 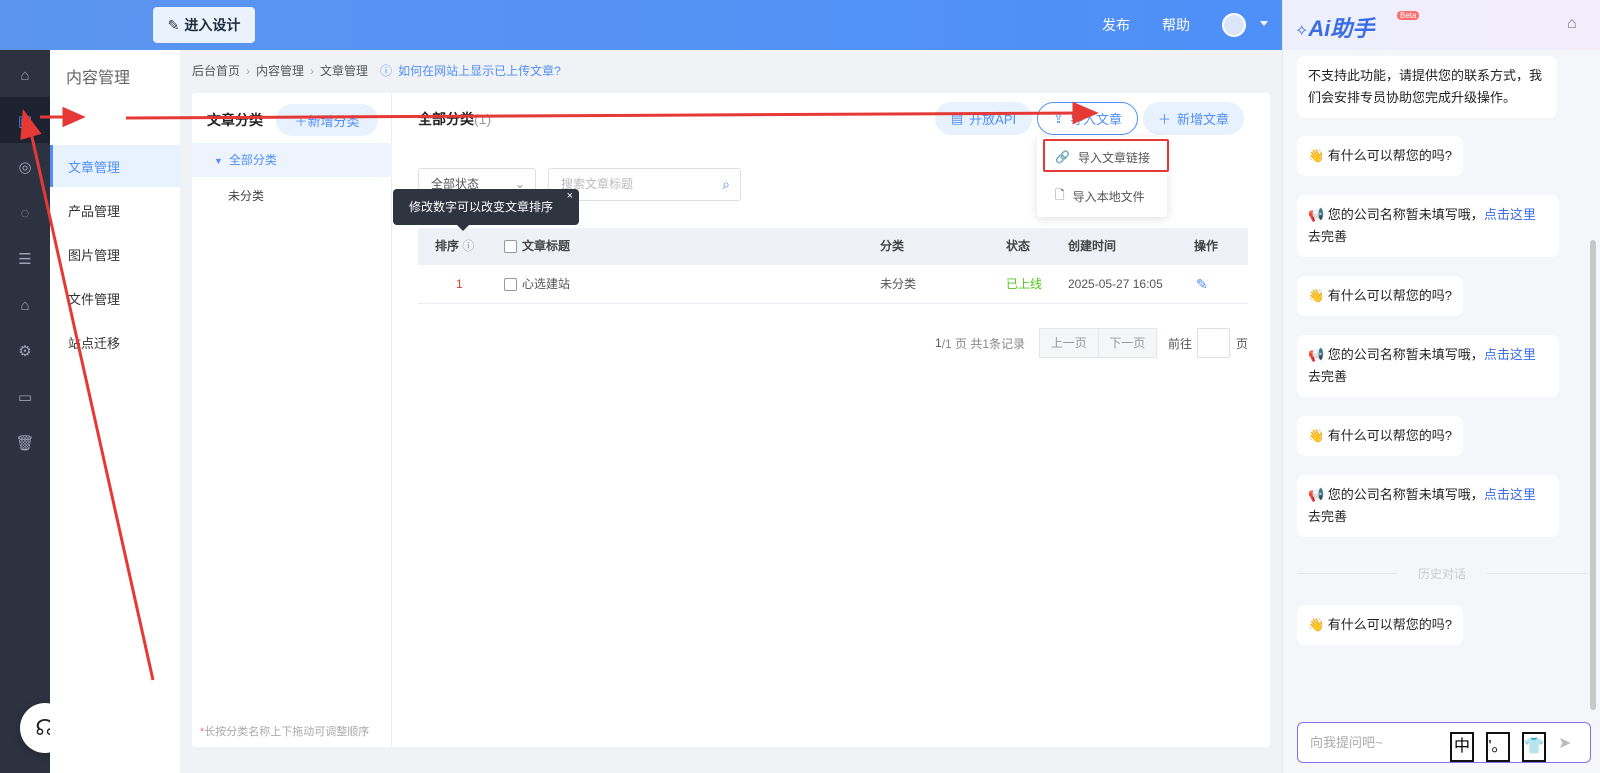 I want to click on close-icon: ×, so click(x=570, y=196).